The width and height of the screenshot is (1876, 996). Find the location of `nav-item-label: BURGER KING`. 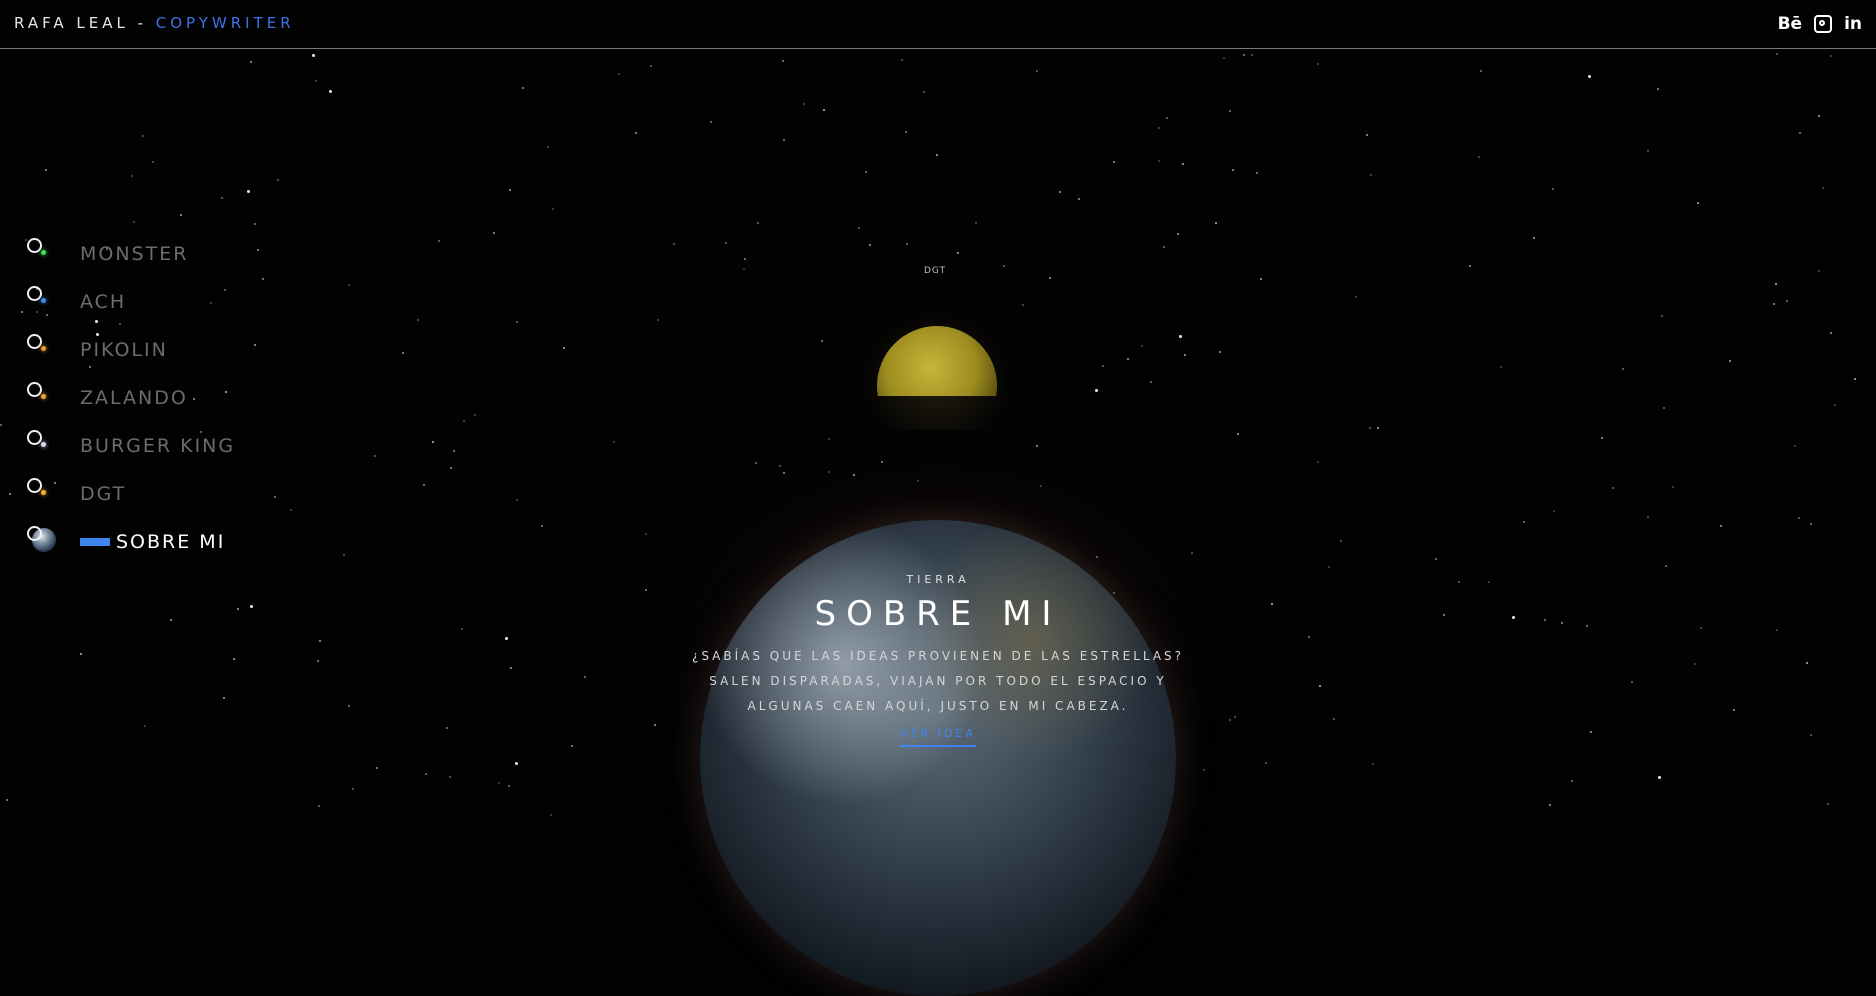

nav-item-label: BURGER KING is located at coordinates (158, 446).